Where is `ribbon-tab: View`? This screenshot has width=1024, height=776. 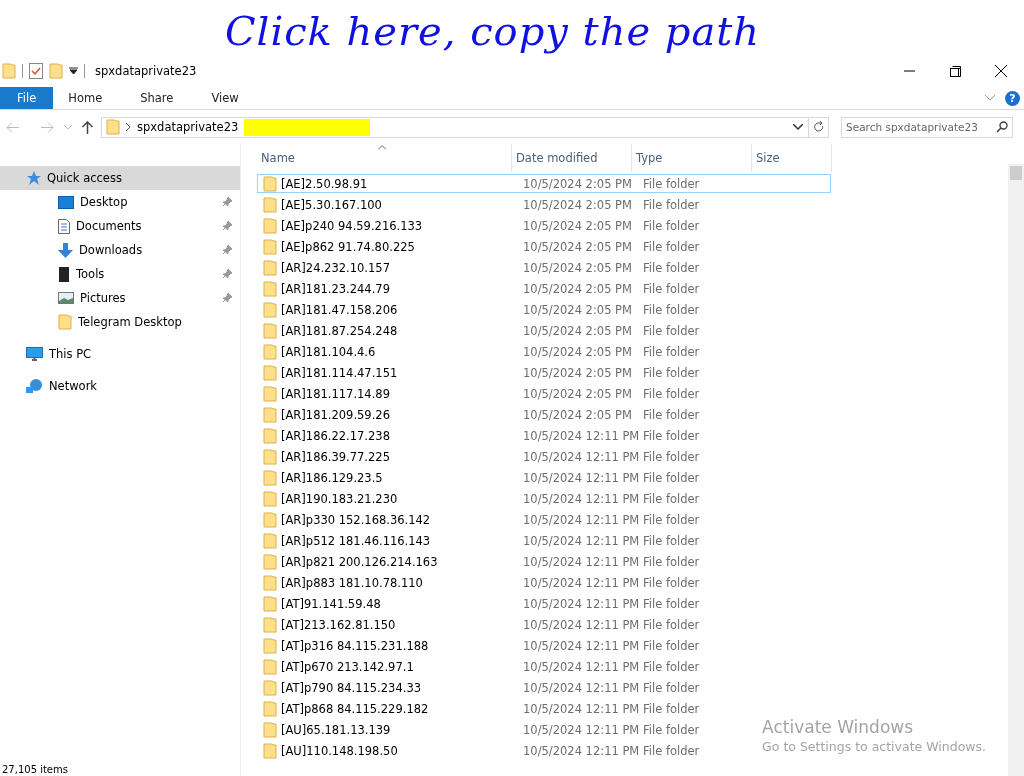 ribbon-tab: View is located at coordinates (225, 98).